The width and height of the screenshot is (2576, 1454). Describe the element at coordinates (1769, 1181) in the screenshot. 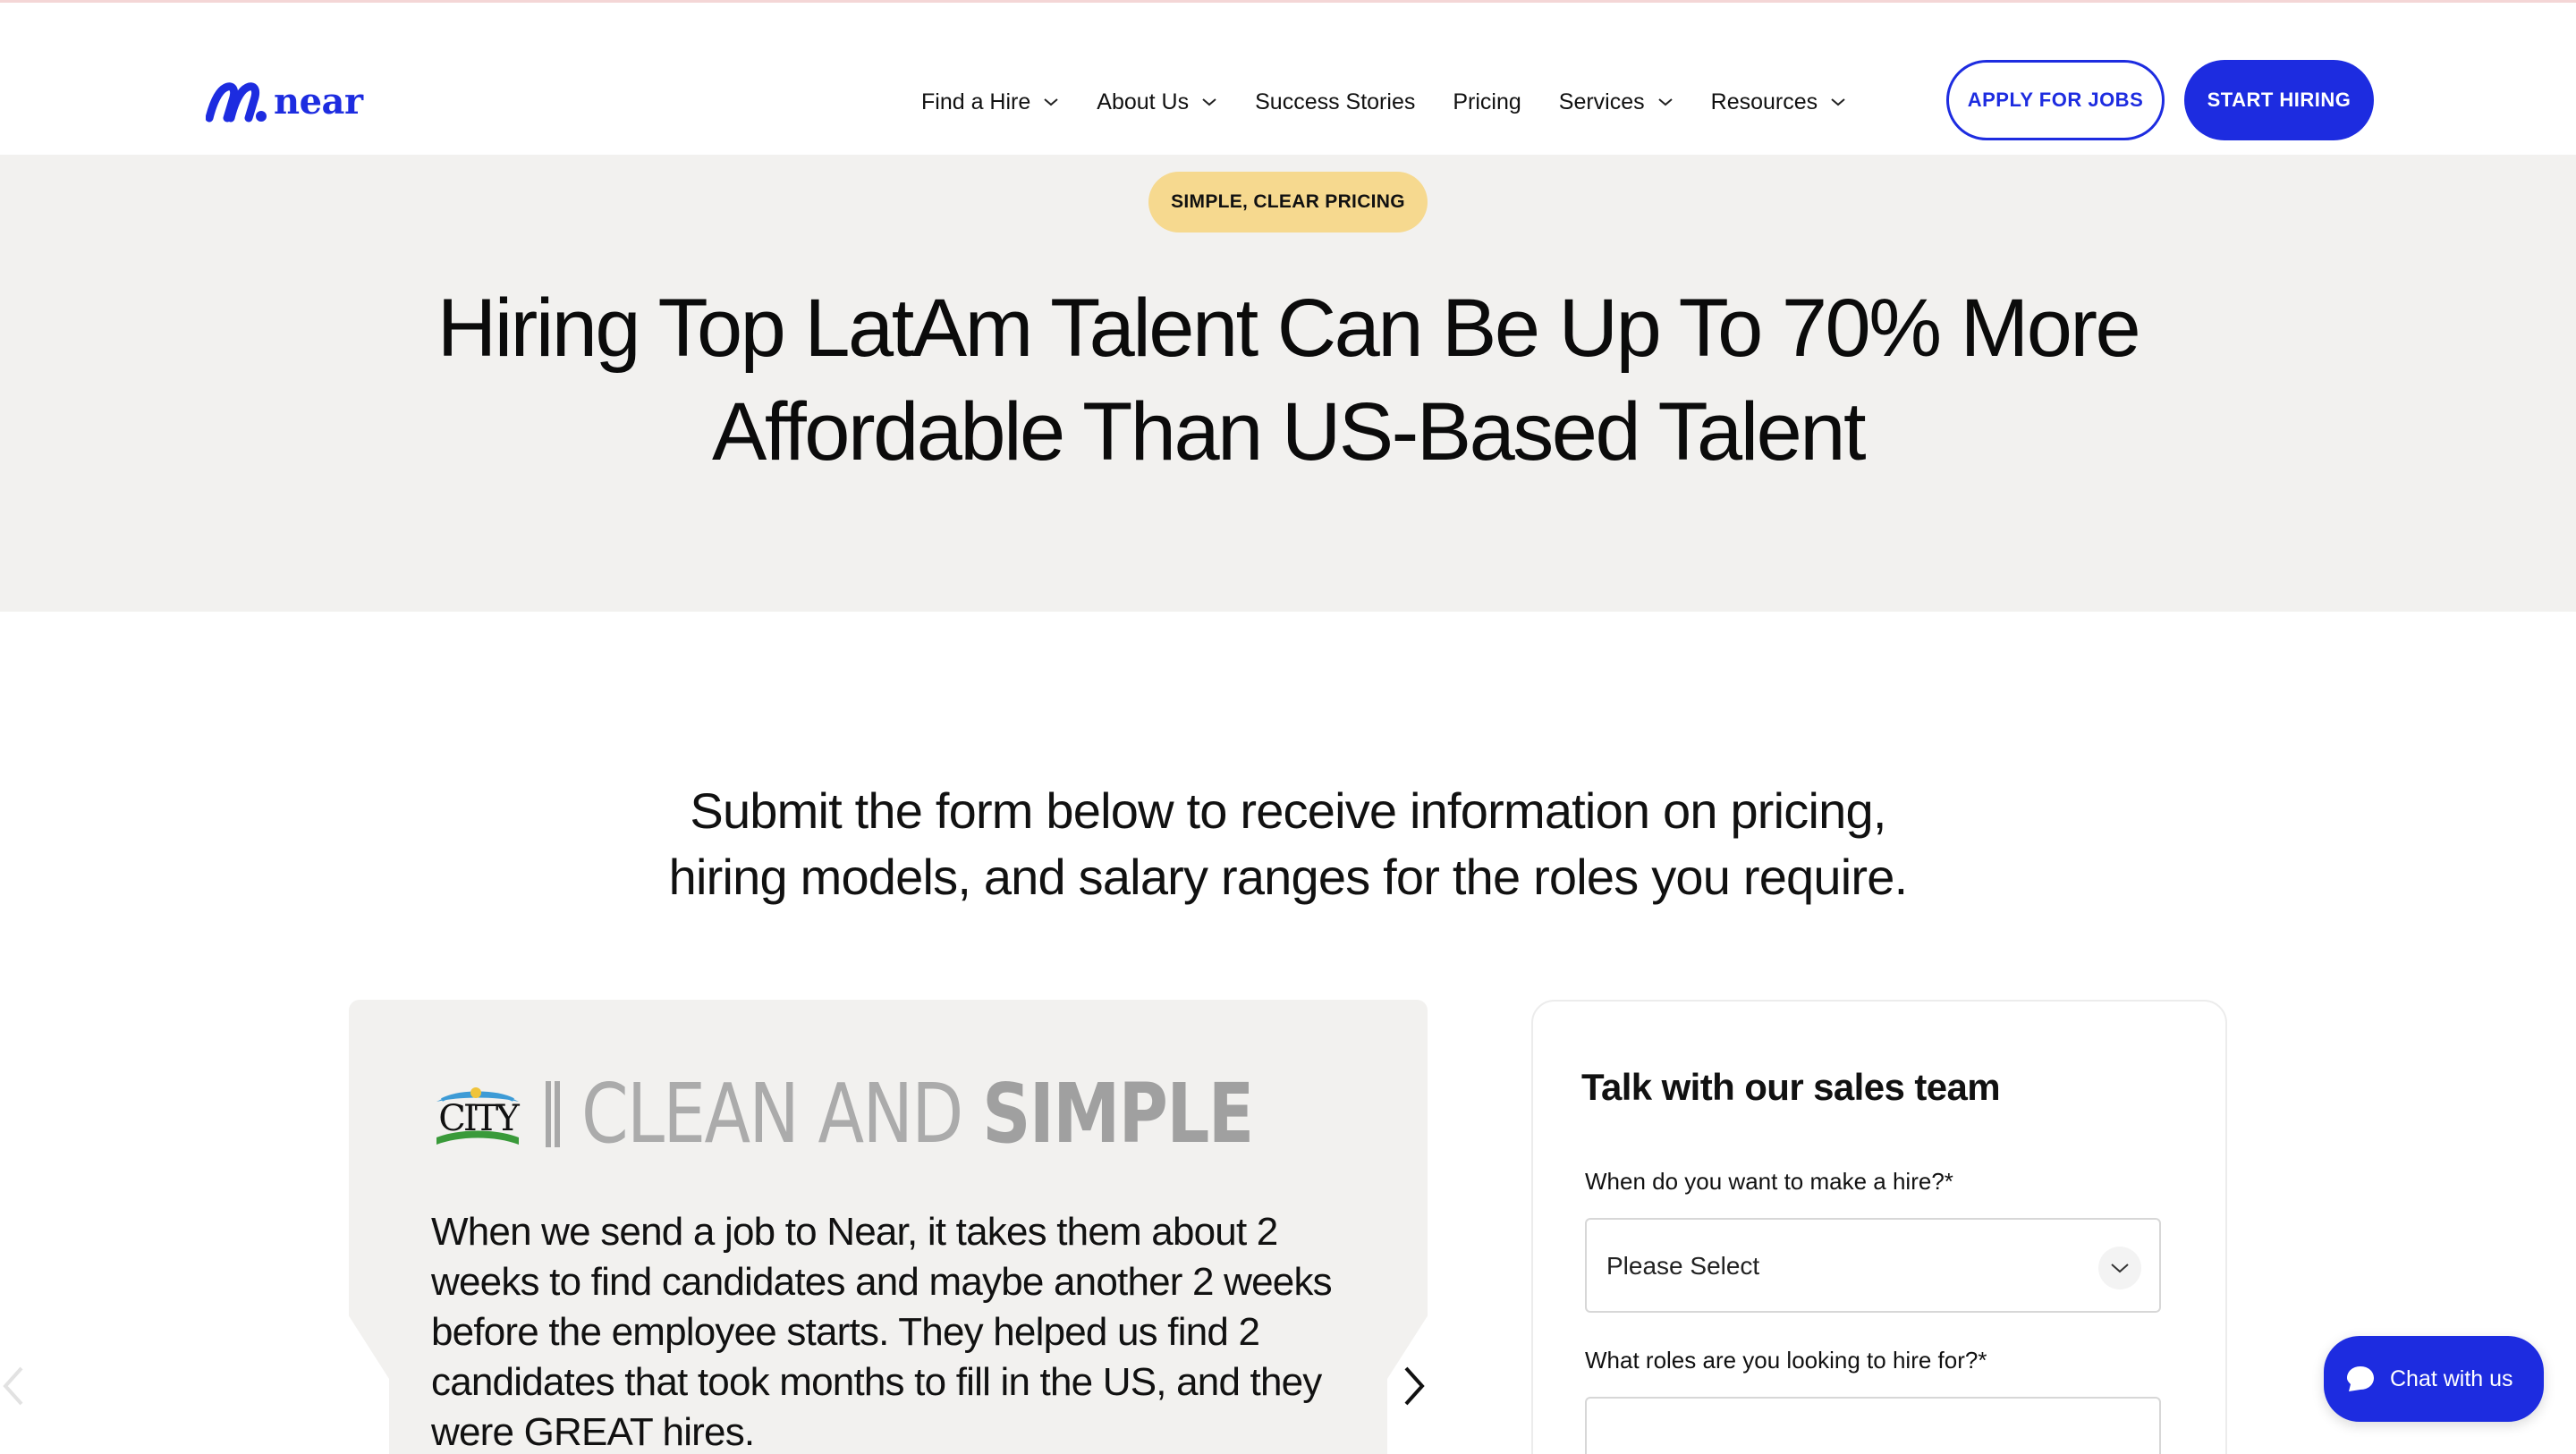

I see `hire-timing-label: When do you want to make a hire?*` at that location.